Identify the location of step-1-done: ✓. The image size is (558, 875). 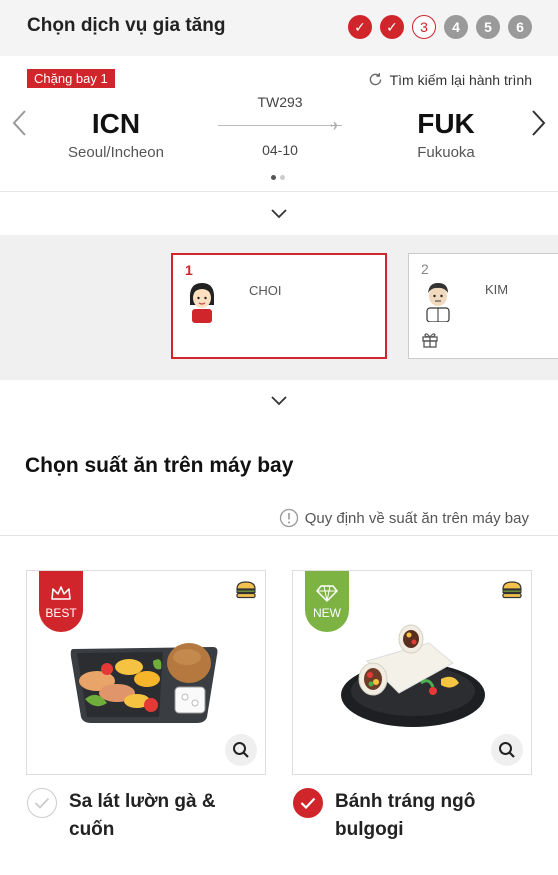
(360, 27).